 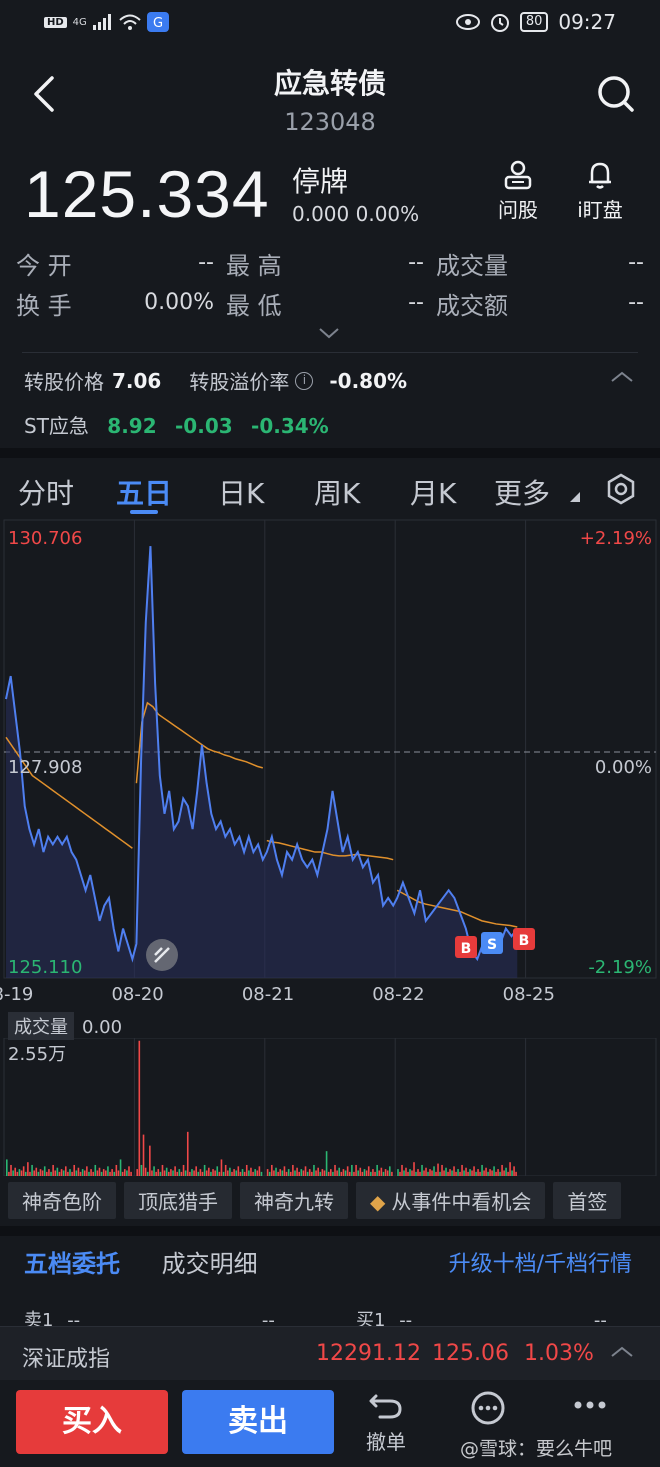 What do you see at coordinates (178, 1200) in the screenshot?
I see `chip-top-bottom-hunter: 顶底猎手` at bounding box center [178, 1200].